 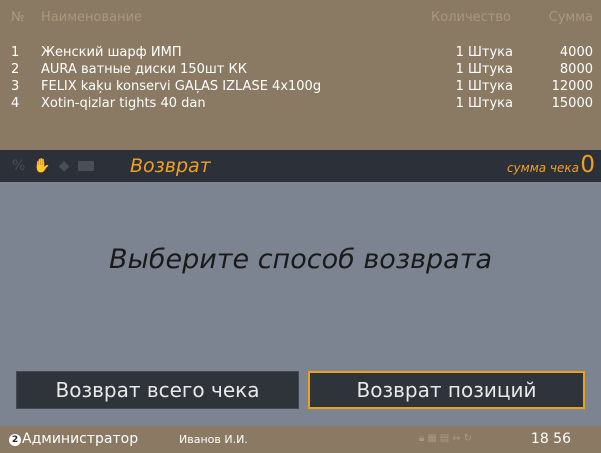 What do you see at coordinates (456, 438) in the screenshot?
I see `network-icon: ⇔` at bounding box center [456, 438].